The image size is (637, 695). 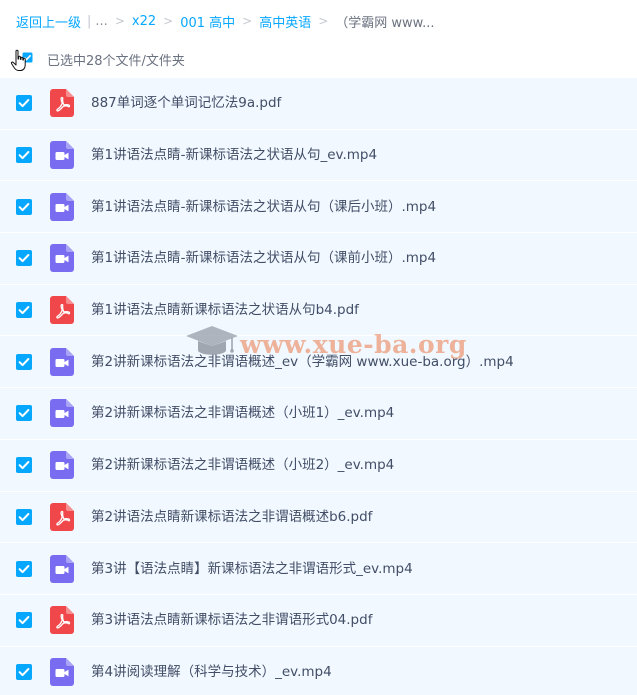 I want to click on file-name: 第1讲语法点睛-新课标语法之状语从句（课后小班）.mp4, so click(x=263, y=207).